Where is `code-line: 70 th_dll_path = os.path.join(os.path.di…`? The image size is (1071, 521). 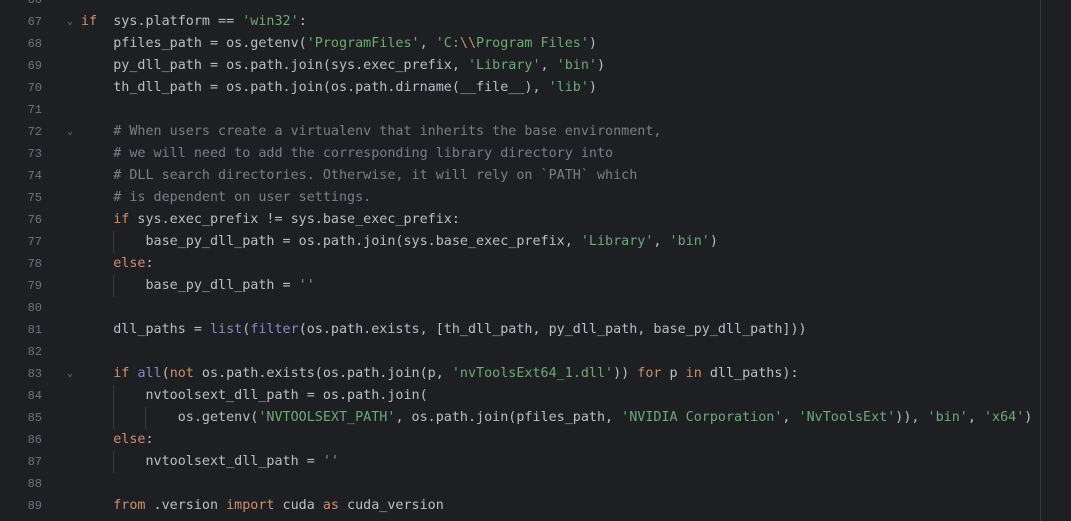 code-line: 70 th_dll_path = os.path.join(os.path.di… is located at coordinates (535, 88).